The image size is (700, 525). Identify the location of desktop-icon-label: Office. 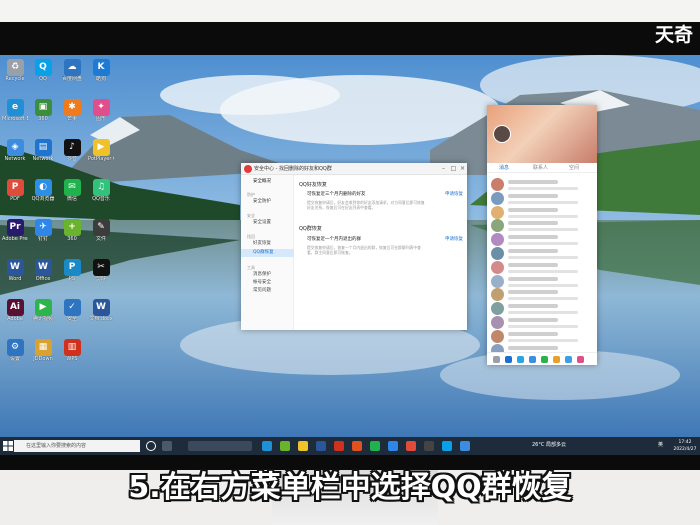
(43, 279).